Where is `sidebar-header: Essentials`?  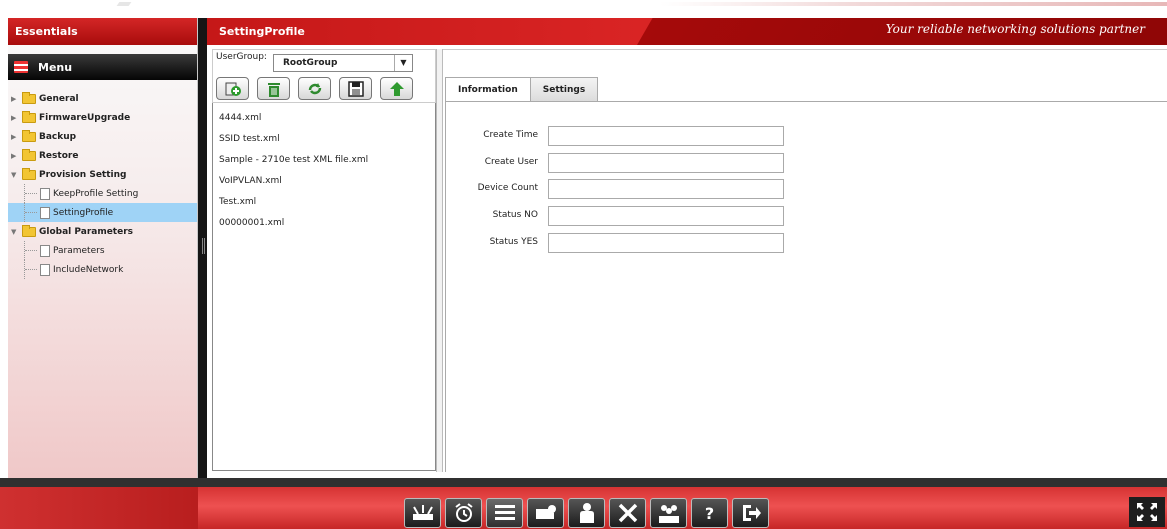 sidebar-header: Essentials is located at coordinates (102, 31).